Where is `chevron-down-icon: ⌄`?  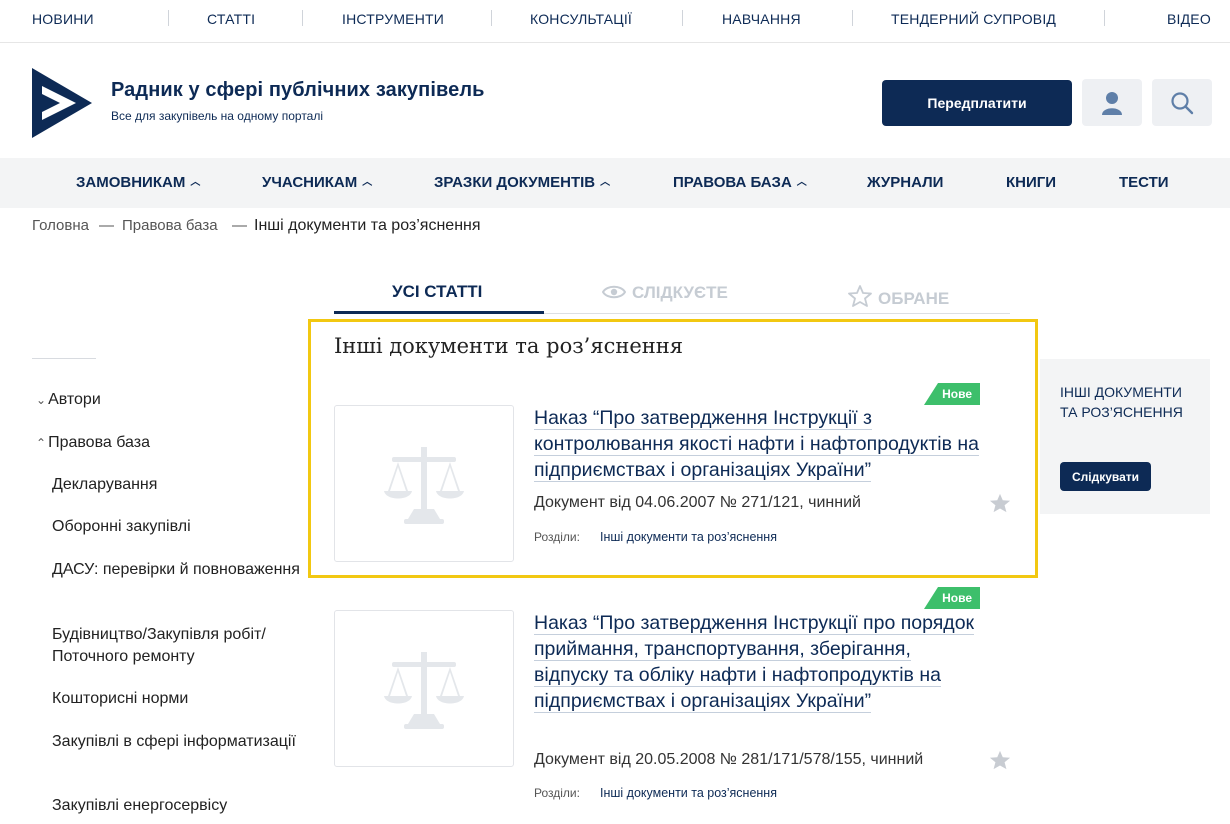 chevron-down-icon: ⌄ is located at coordinates (41, 400).